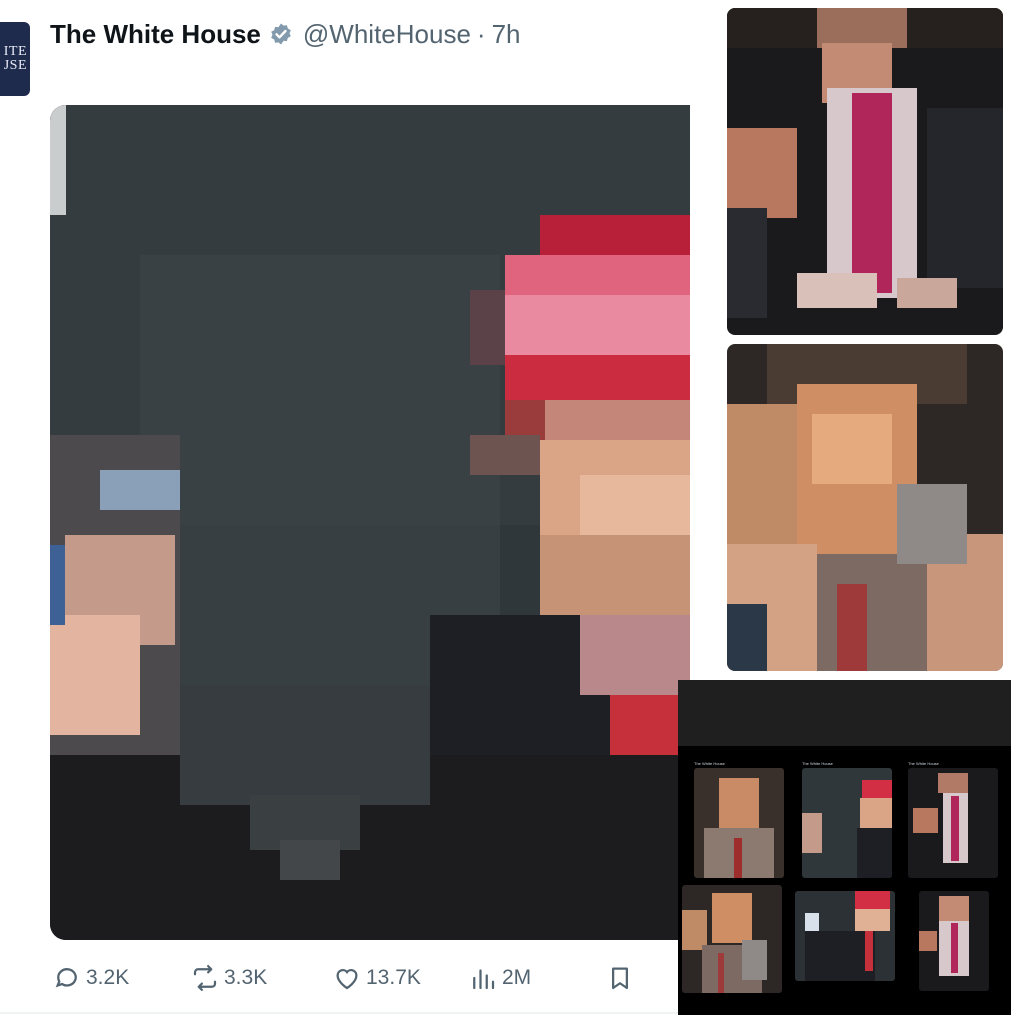  What do you see at coordinates (387, 34) in the screenshot?
I see `account-handle: @WhiteHouse` at bounding box center [387, 34].